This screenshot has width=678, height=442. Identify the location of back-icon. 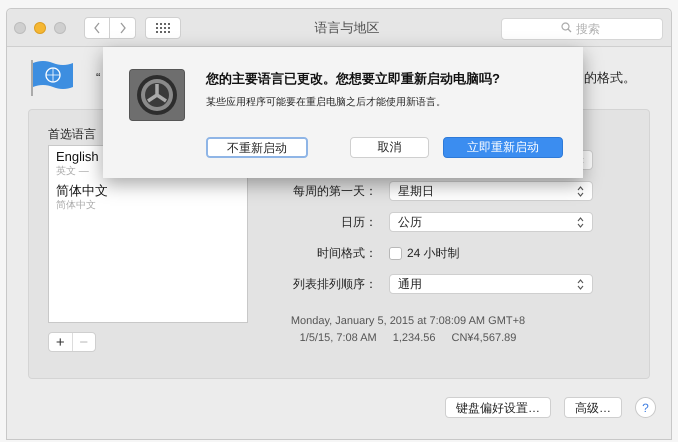
(97, 28).